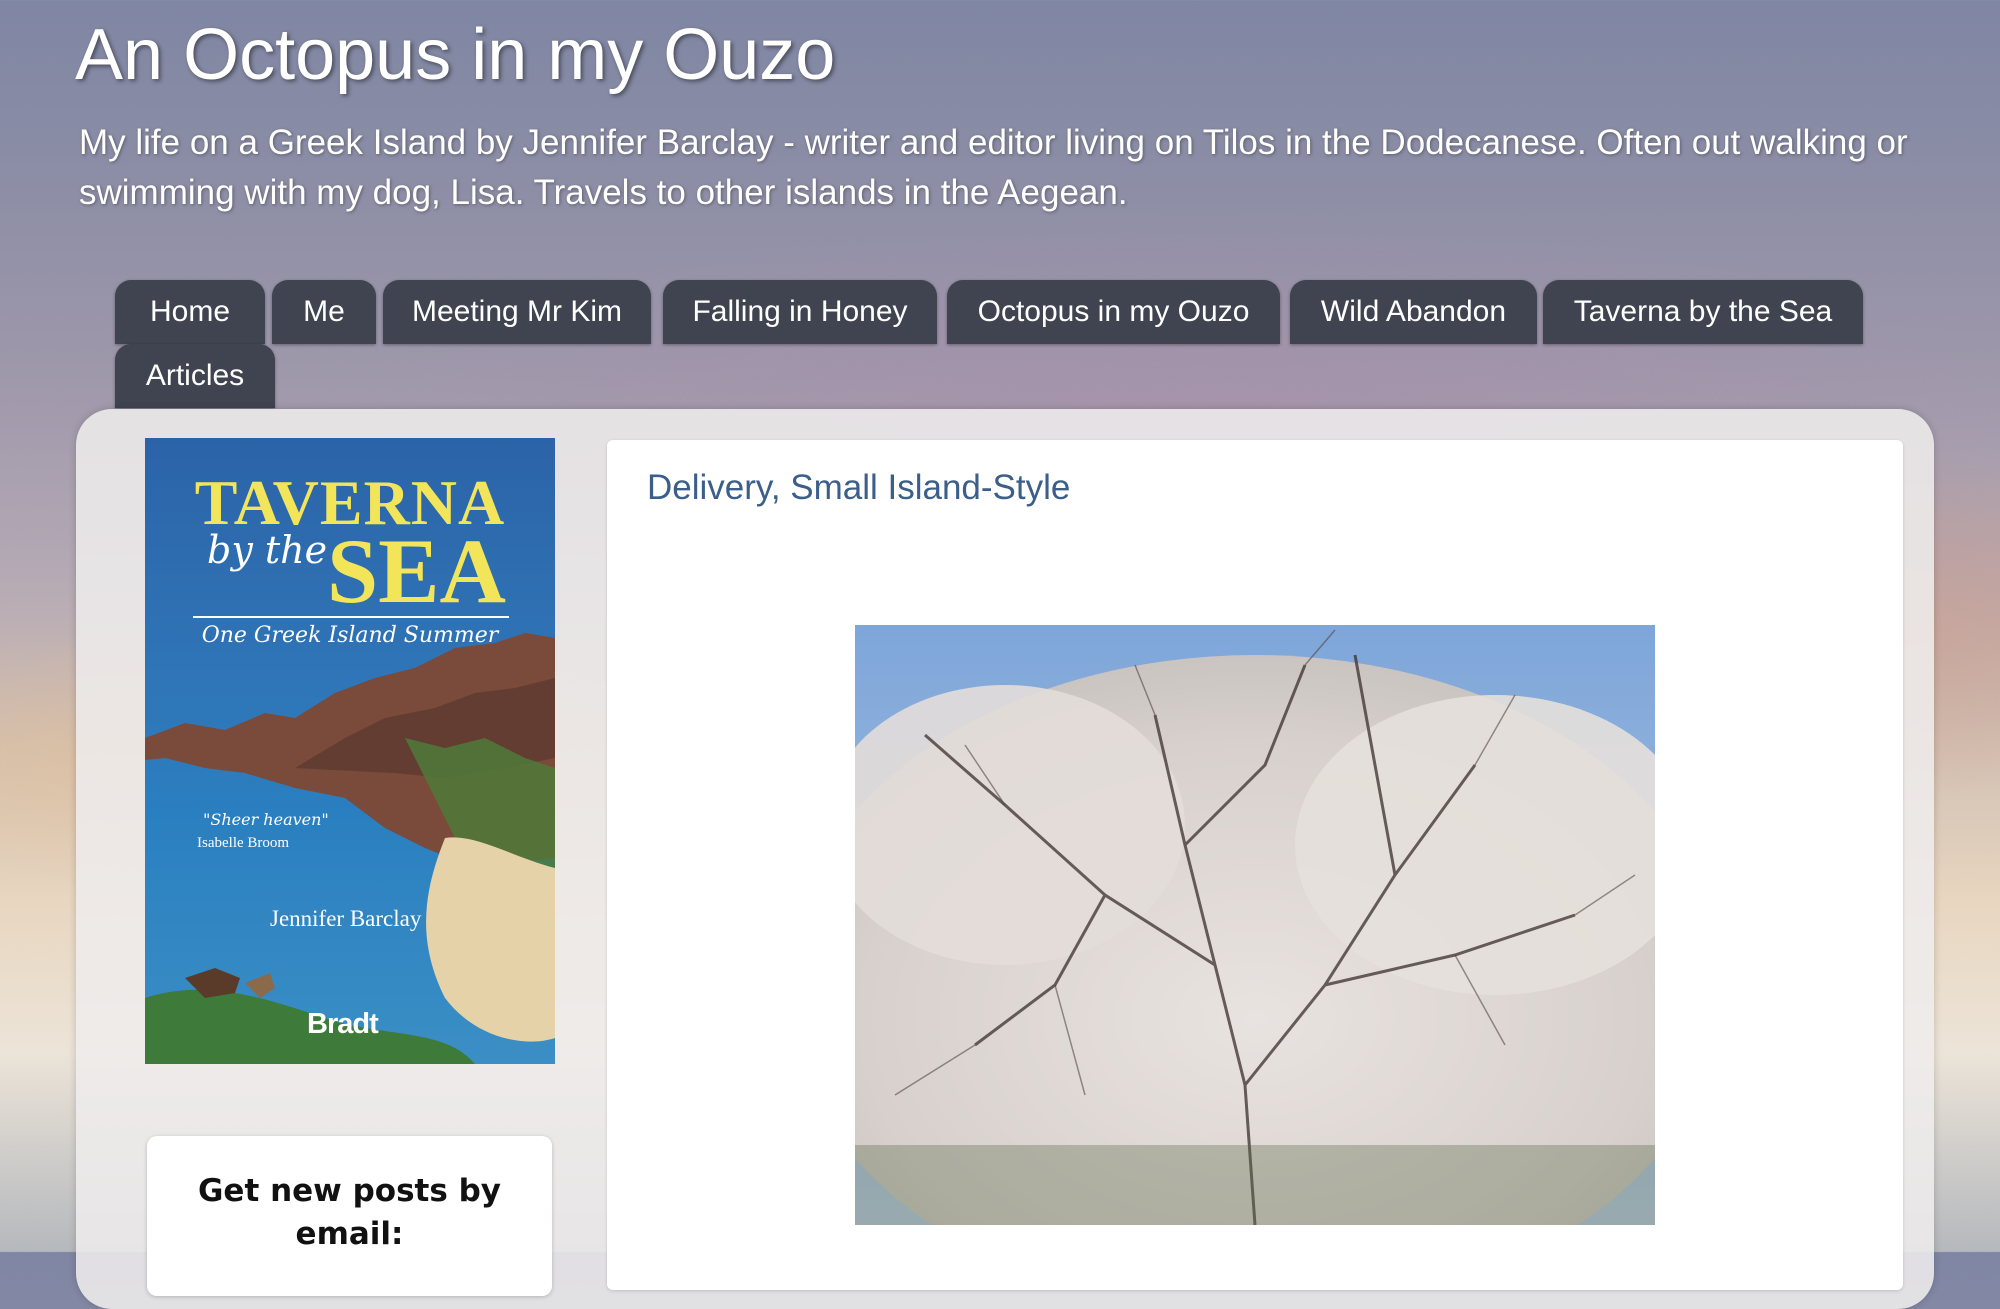  What do you see at coordinates (351, 617) in the screenshot?
I see `book-title-rule` at bounding box center [351, 617].